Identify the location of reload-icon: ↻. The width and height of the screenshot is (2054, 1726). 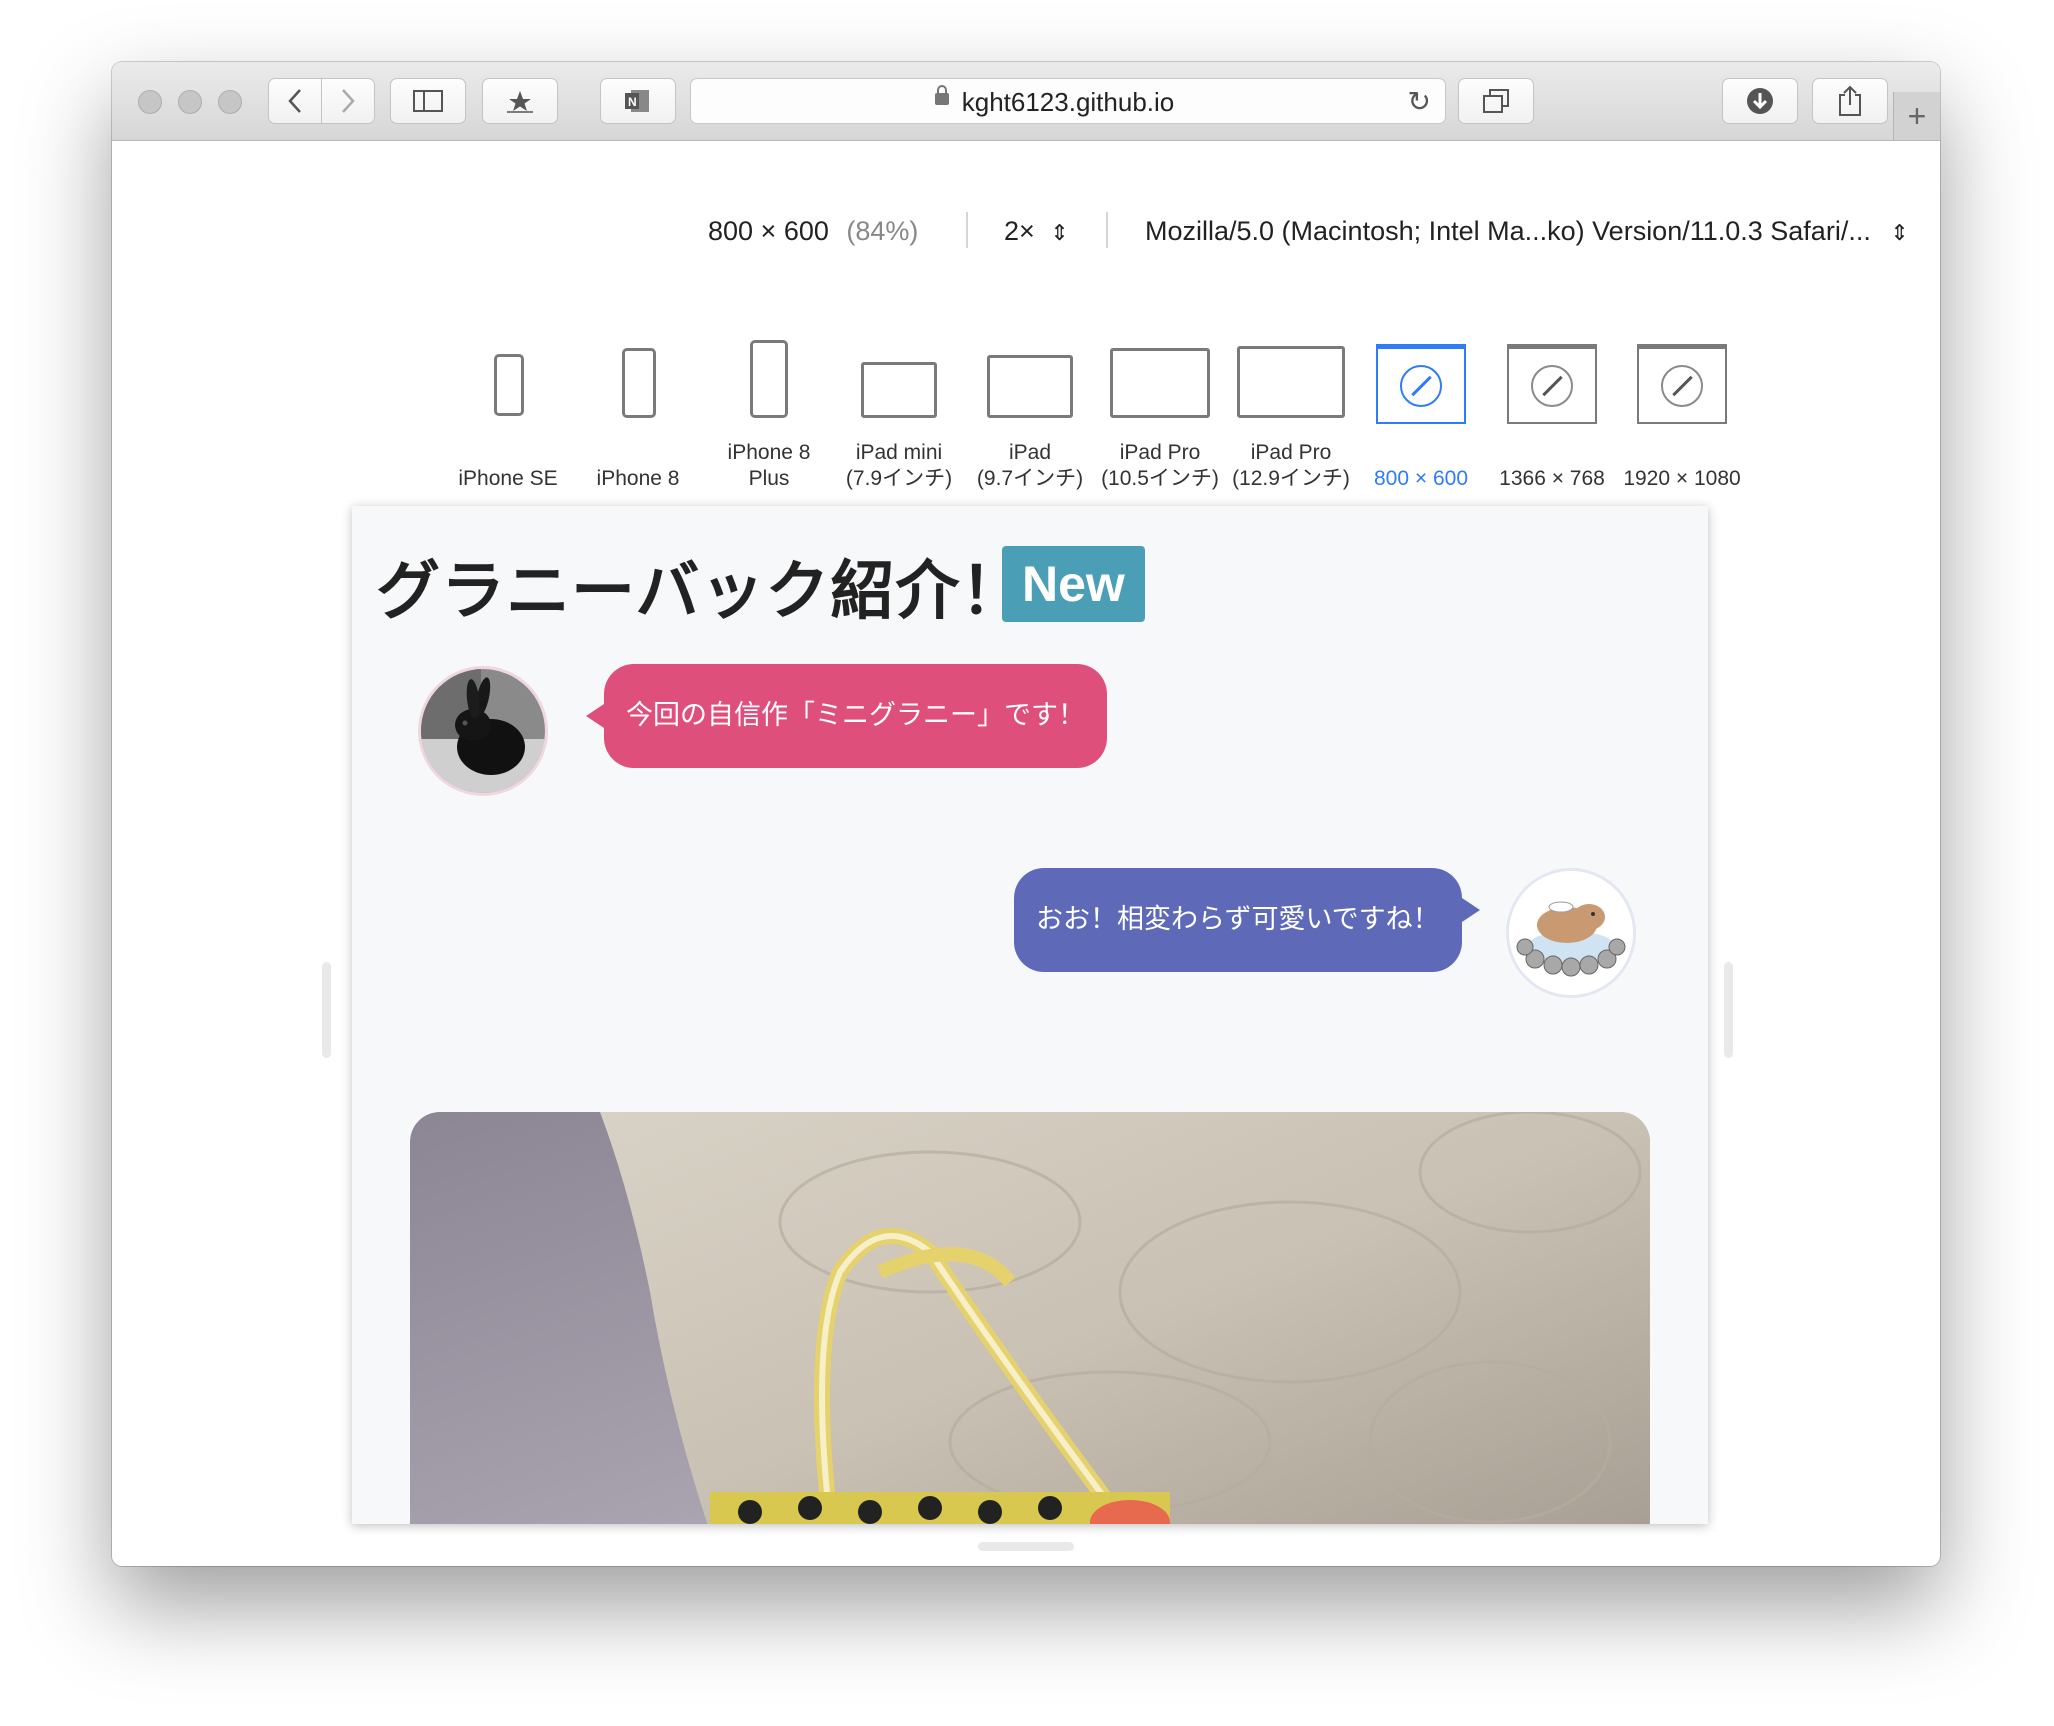
(1419, 101).